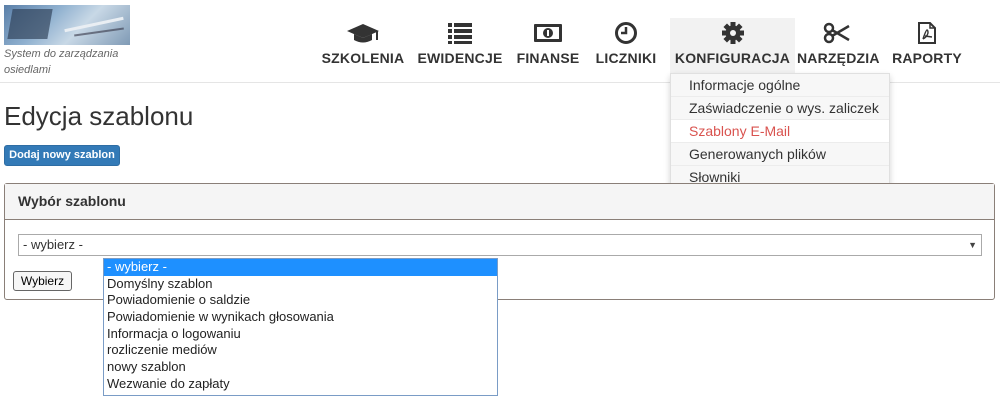  What do you see at coordinates (300, 300) in the screenshot?
I see `option-item: Powiadomienie o saldzie` at bounding box center [300, 300].